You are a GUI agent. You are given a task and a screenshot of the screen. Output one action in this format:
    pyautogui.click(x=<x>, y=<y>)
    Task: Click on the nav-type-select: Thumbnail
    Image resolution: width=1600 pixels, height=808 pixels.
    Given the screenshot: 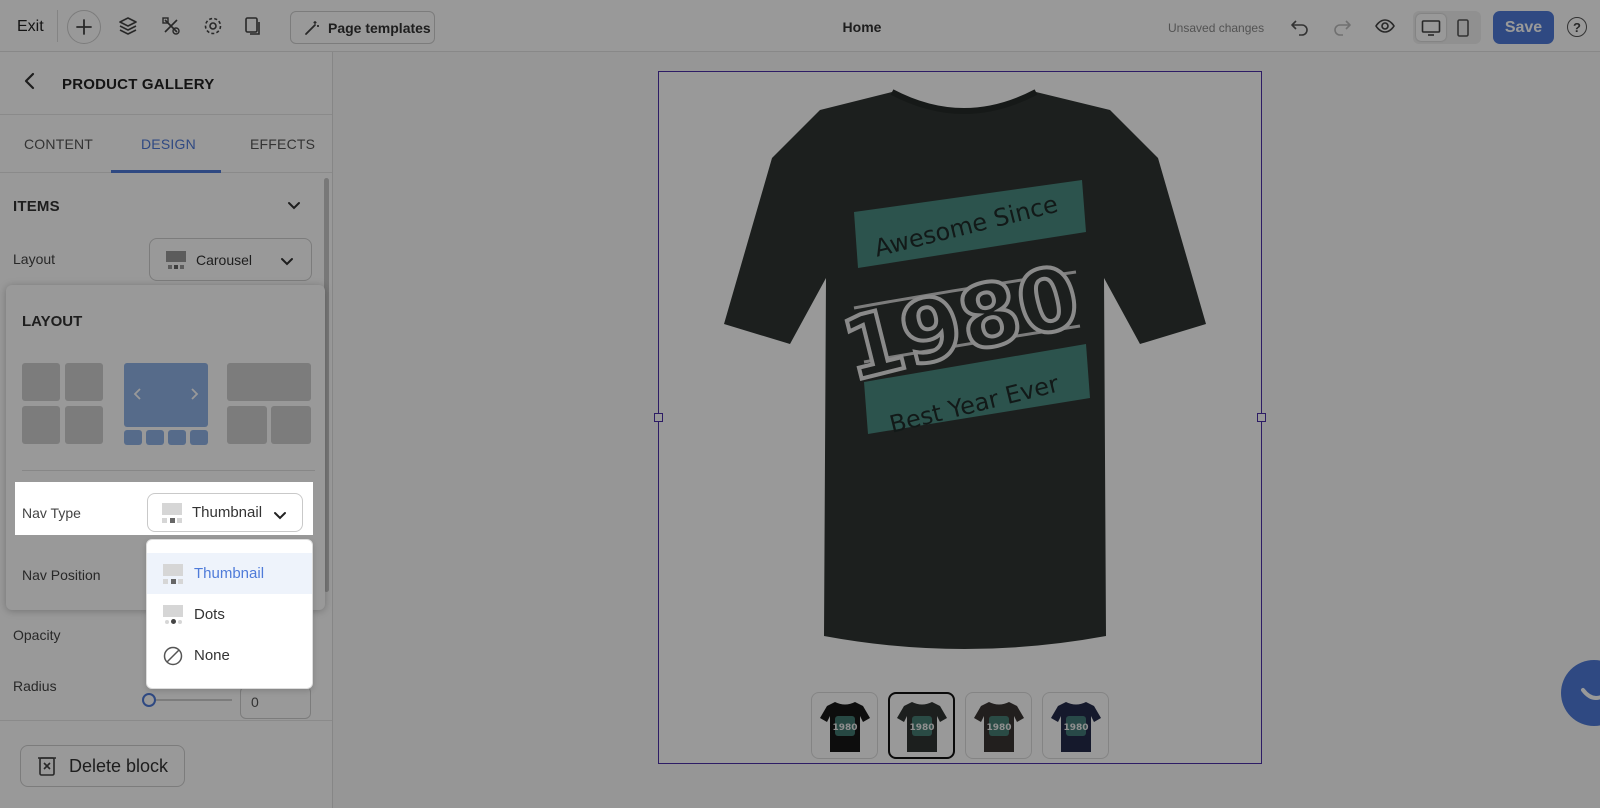 What is the action you would take?
    pyautogui.click(x=225, y=512)
    